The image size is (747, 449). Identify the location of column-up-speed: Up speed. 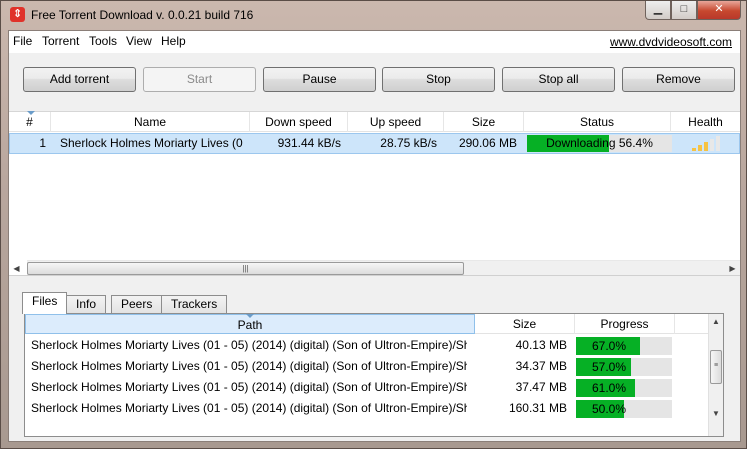
(396, 122).